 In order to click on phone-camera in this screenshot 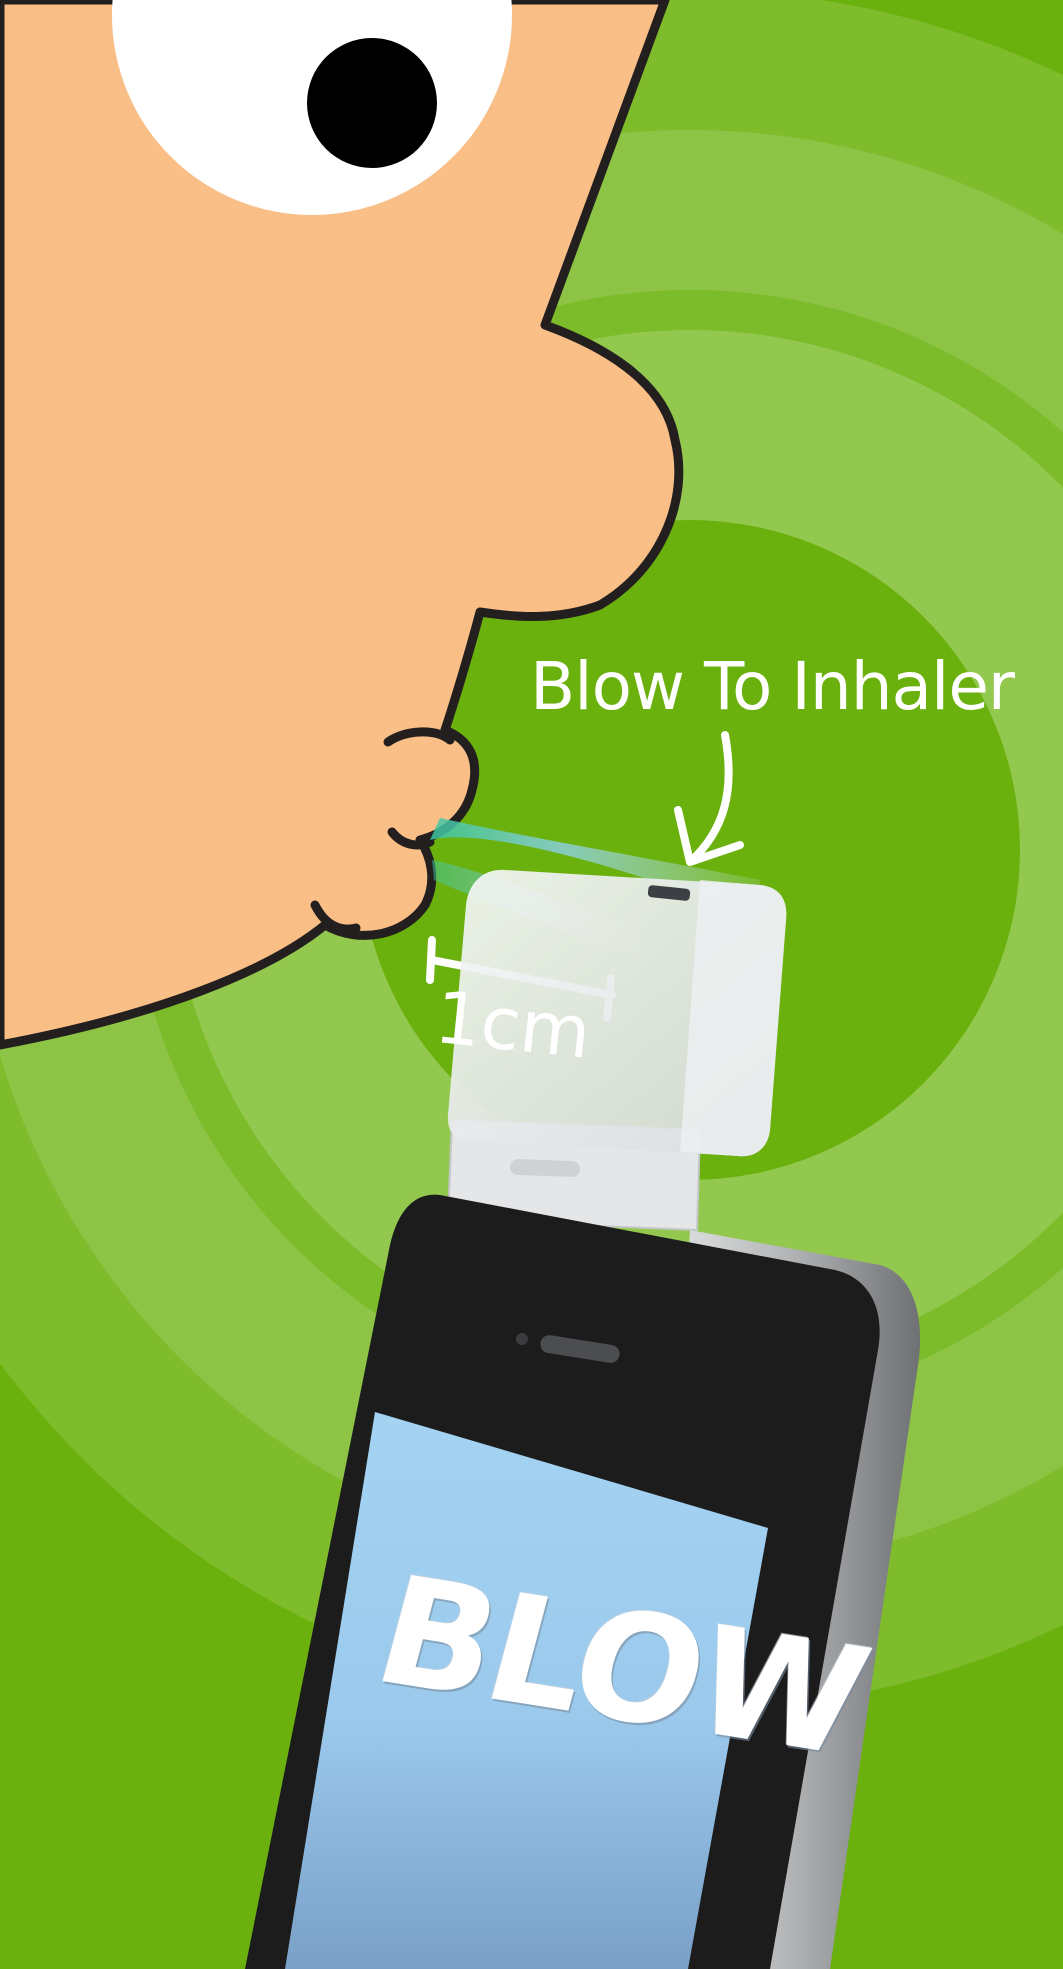, I will do `click(522, 1339)`.